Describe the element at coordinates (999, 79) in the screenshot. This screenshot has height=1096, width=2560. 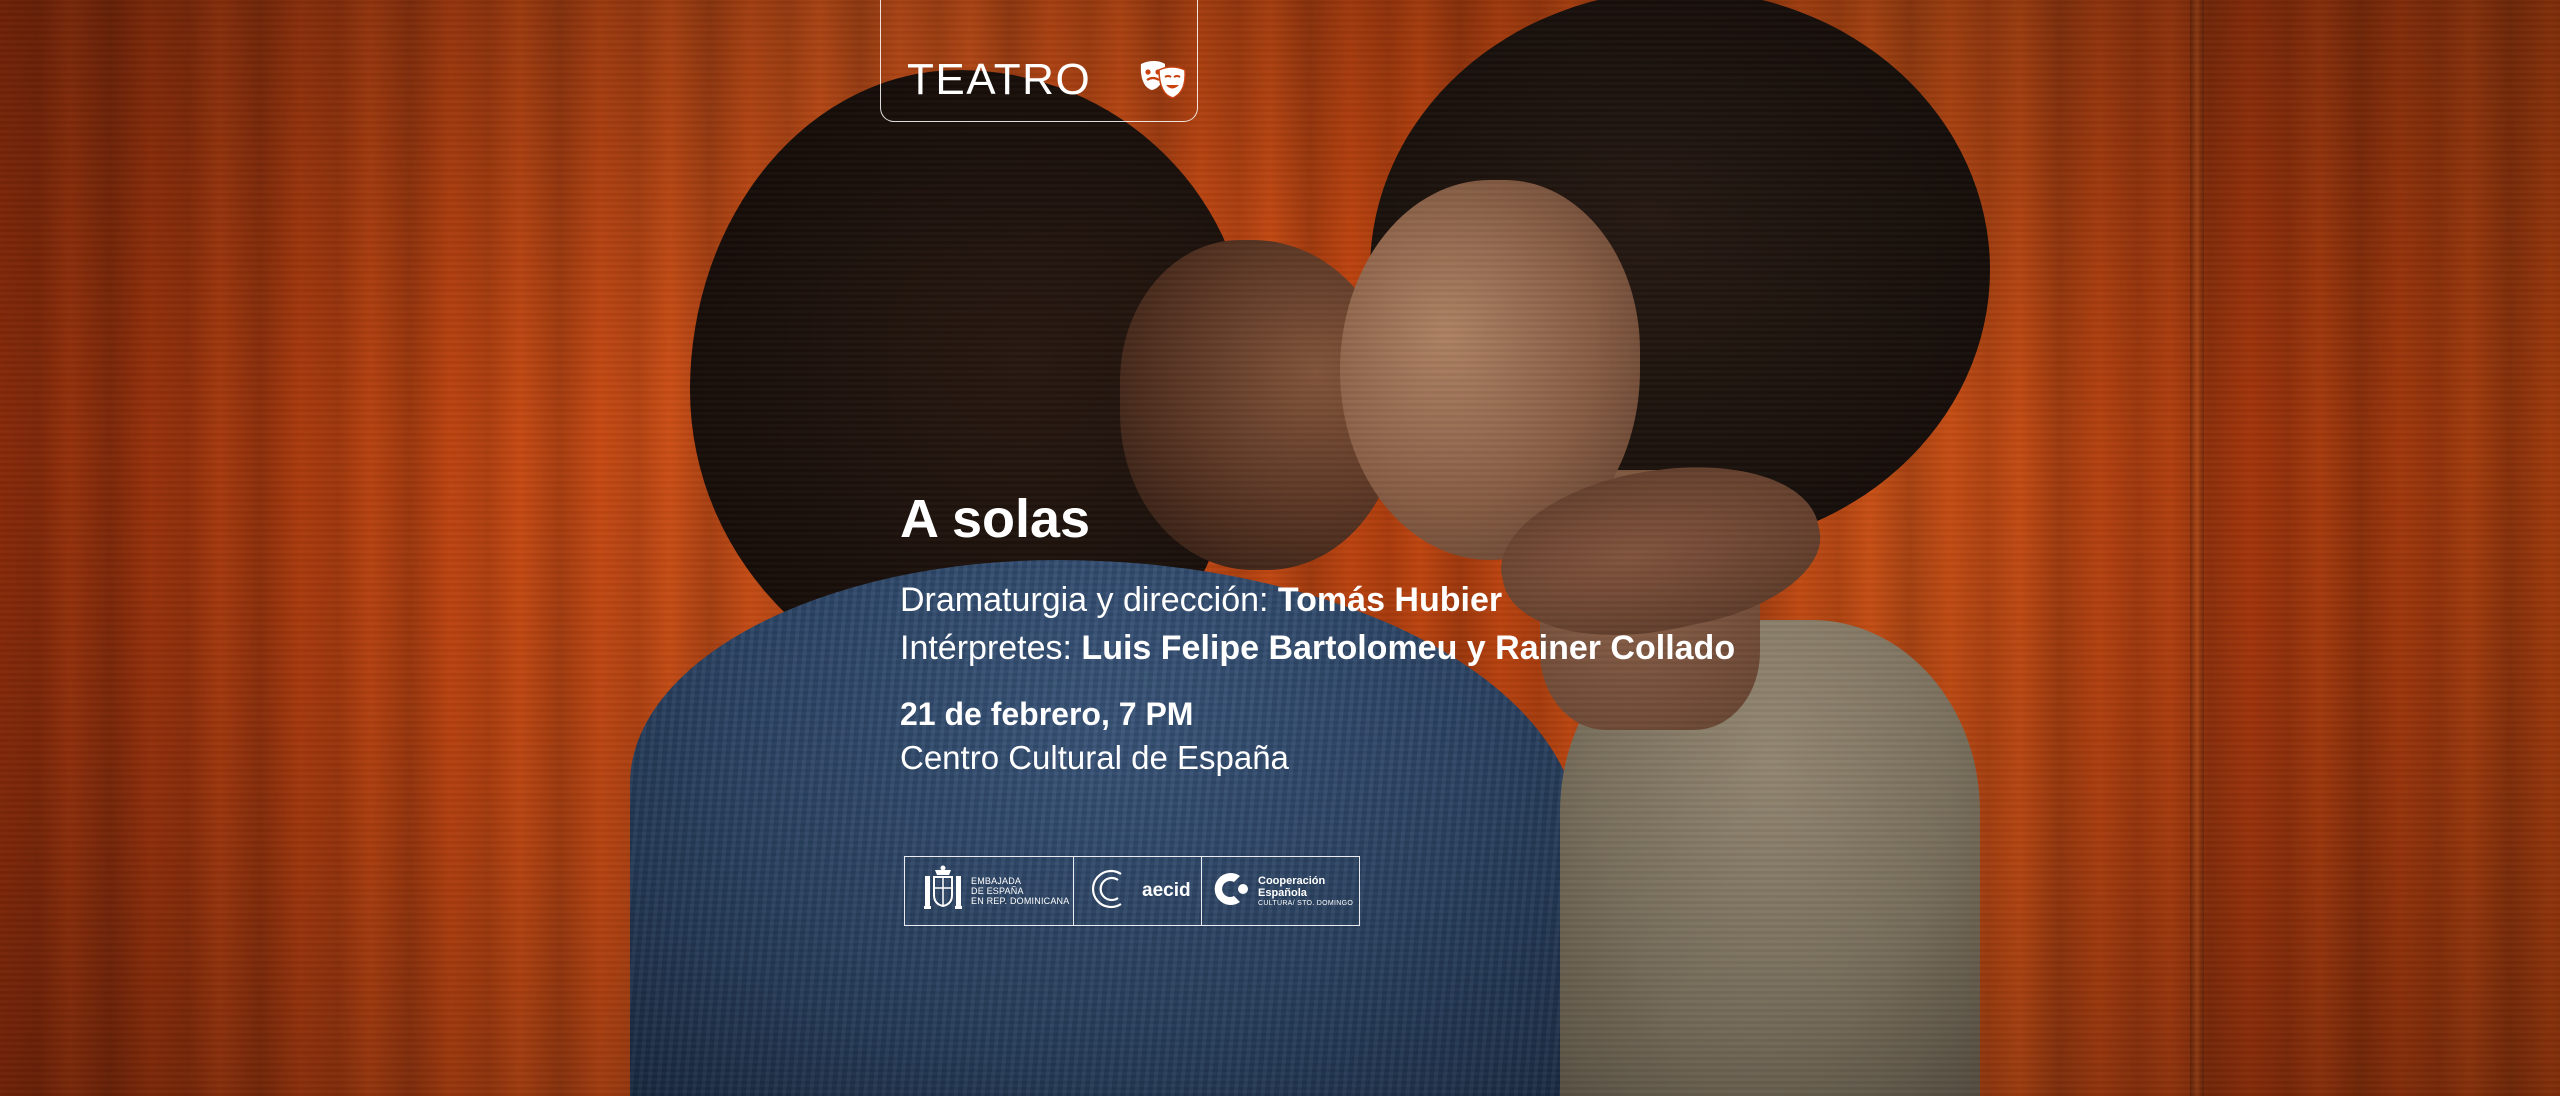
I see `category-label: TEATRO` at that location.